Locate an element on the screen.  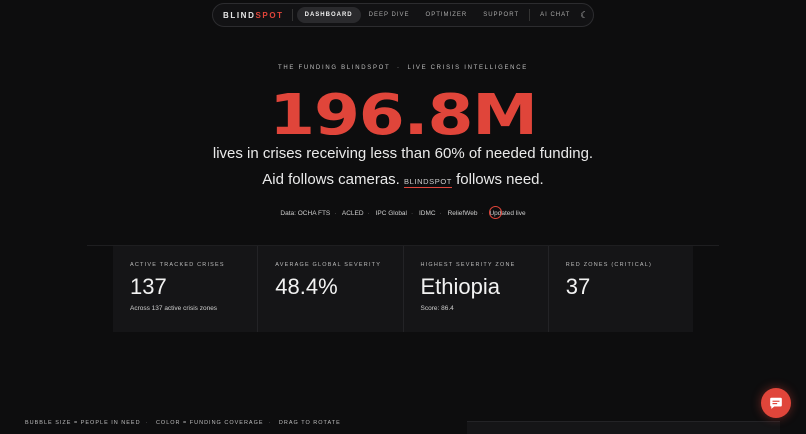
stat-value: 48.4% is located at coordinates (306, 286).